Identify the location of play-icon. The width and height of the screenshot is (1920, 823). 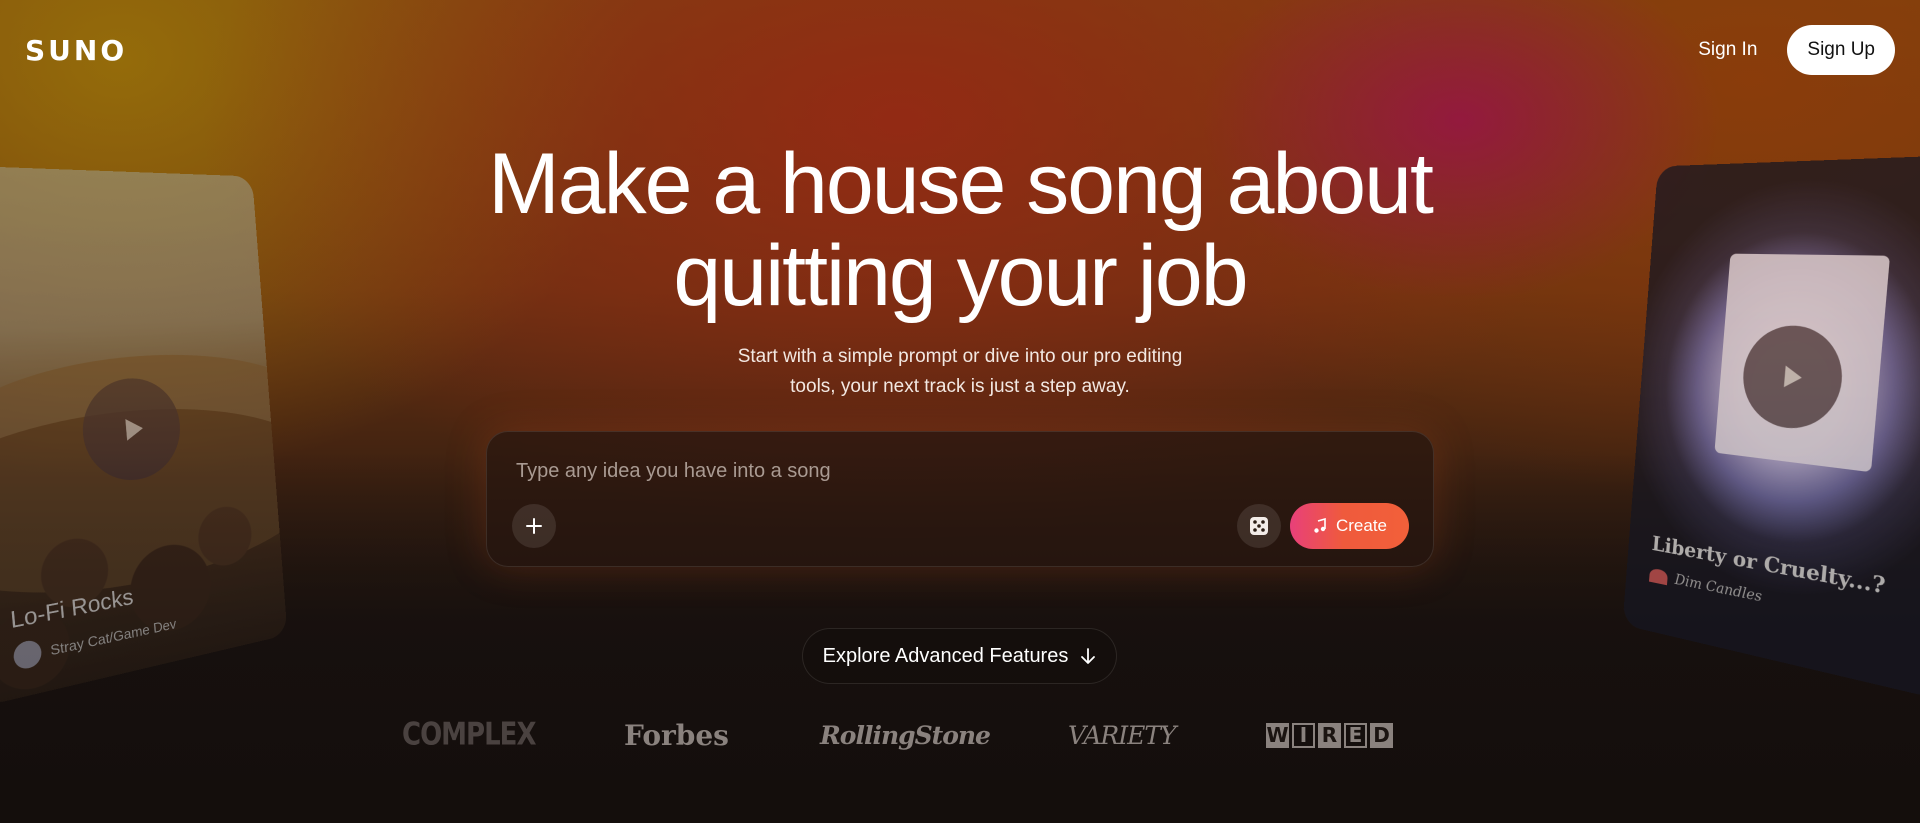
(134, 429).